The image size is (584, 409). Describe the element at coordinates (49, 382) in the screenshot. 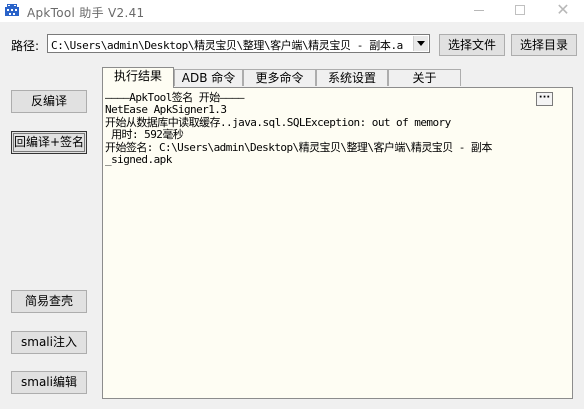

I see `smali-edit-button: smali编辑` at that location.